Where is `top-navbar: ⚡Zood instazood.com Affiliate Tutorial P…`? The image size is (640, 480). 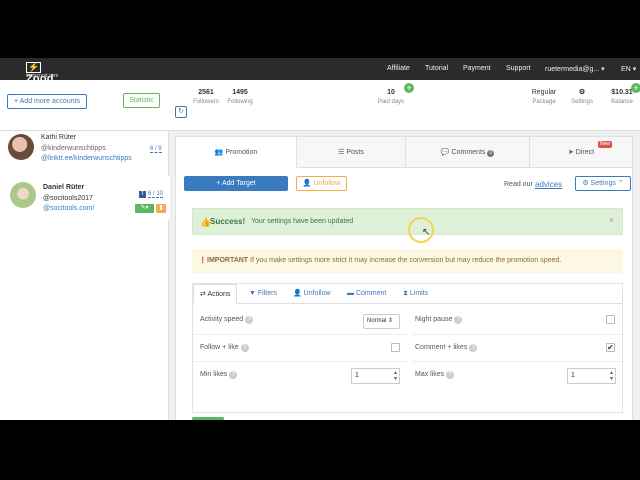 top-navbar: ⚡Zood instazood.com Affiliate Tutorial P… is located at coordinates (320, 71).